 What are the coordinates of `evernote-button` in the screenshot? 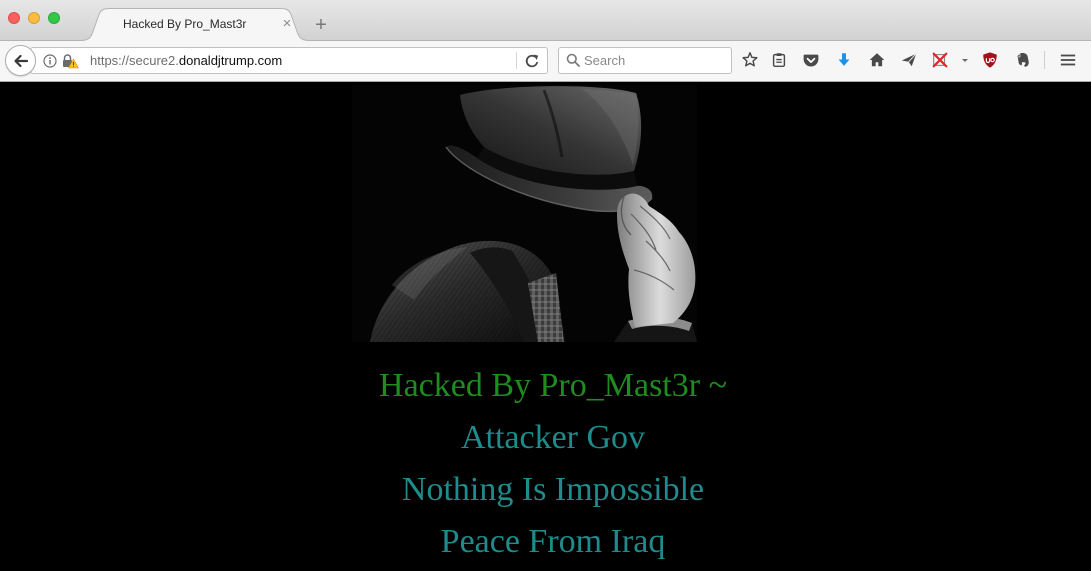 It's located at (1023, 60).